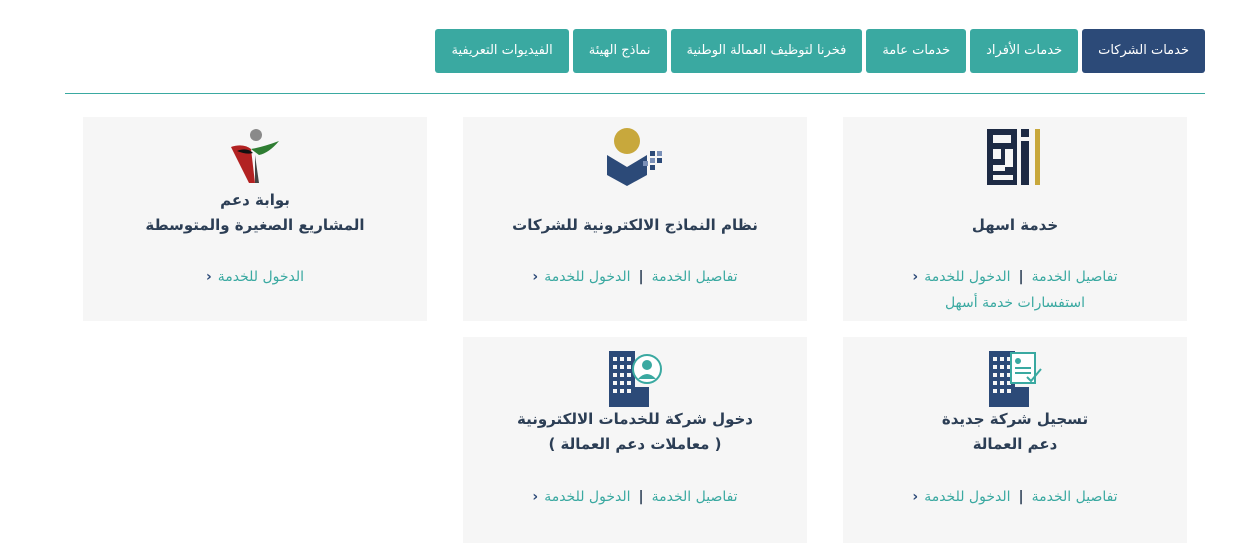  Describe the element at coordinates (635, 225) in the screenshot. I see `card-forms-title: نظام النماذج الالكترونية للشركات` at that location.